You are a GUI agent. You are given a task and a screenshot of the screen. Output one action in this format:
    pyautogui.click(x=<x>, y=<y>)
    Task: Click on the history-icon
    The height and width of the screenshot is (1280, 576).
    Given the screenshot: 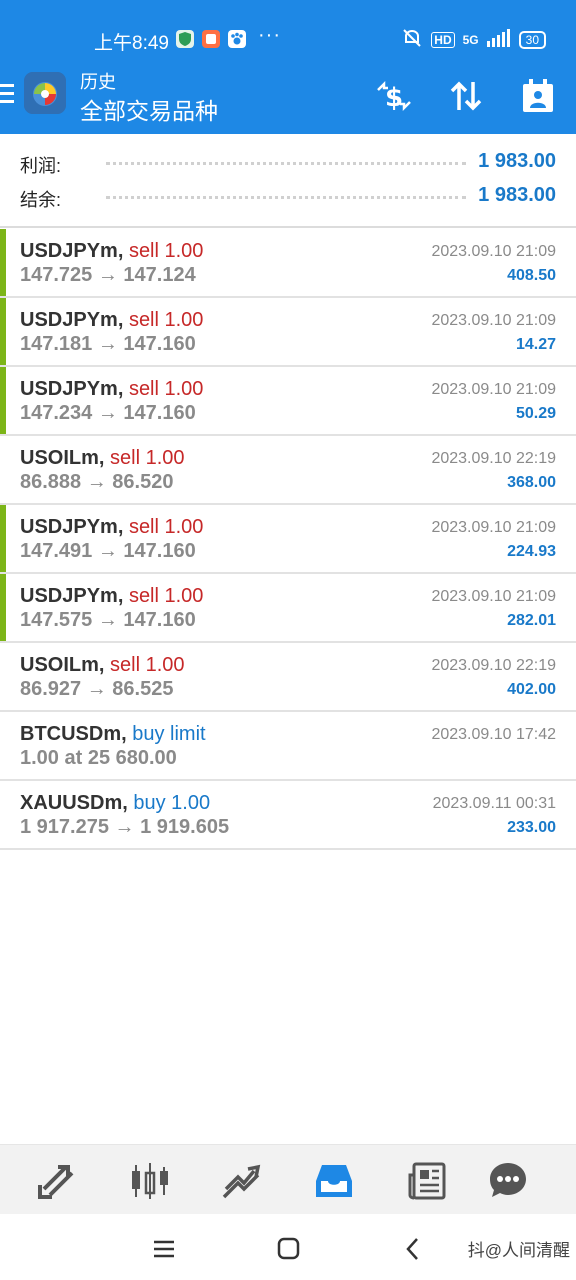 What is the action you would take?
    pyautogui.click(x=334, y=1181)
    